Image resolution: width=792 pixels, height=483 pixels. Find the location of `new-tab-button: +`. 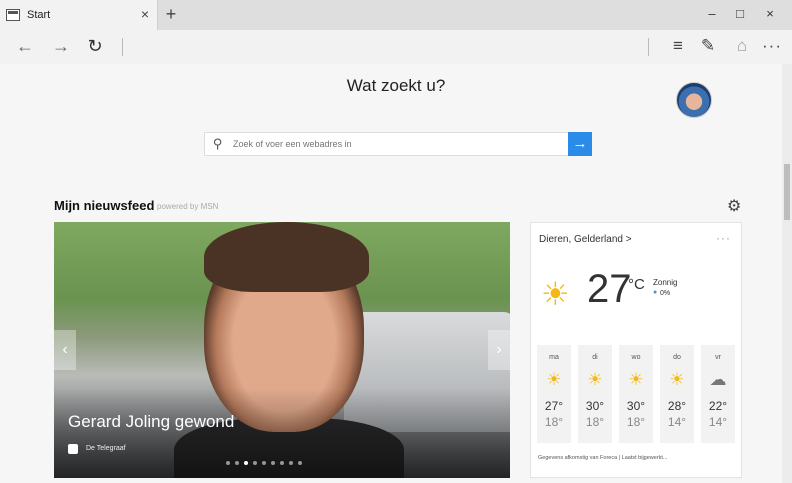

new-tab-button: + is located at coordinates (171, 14).